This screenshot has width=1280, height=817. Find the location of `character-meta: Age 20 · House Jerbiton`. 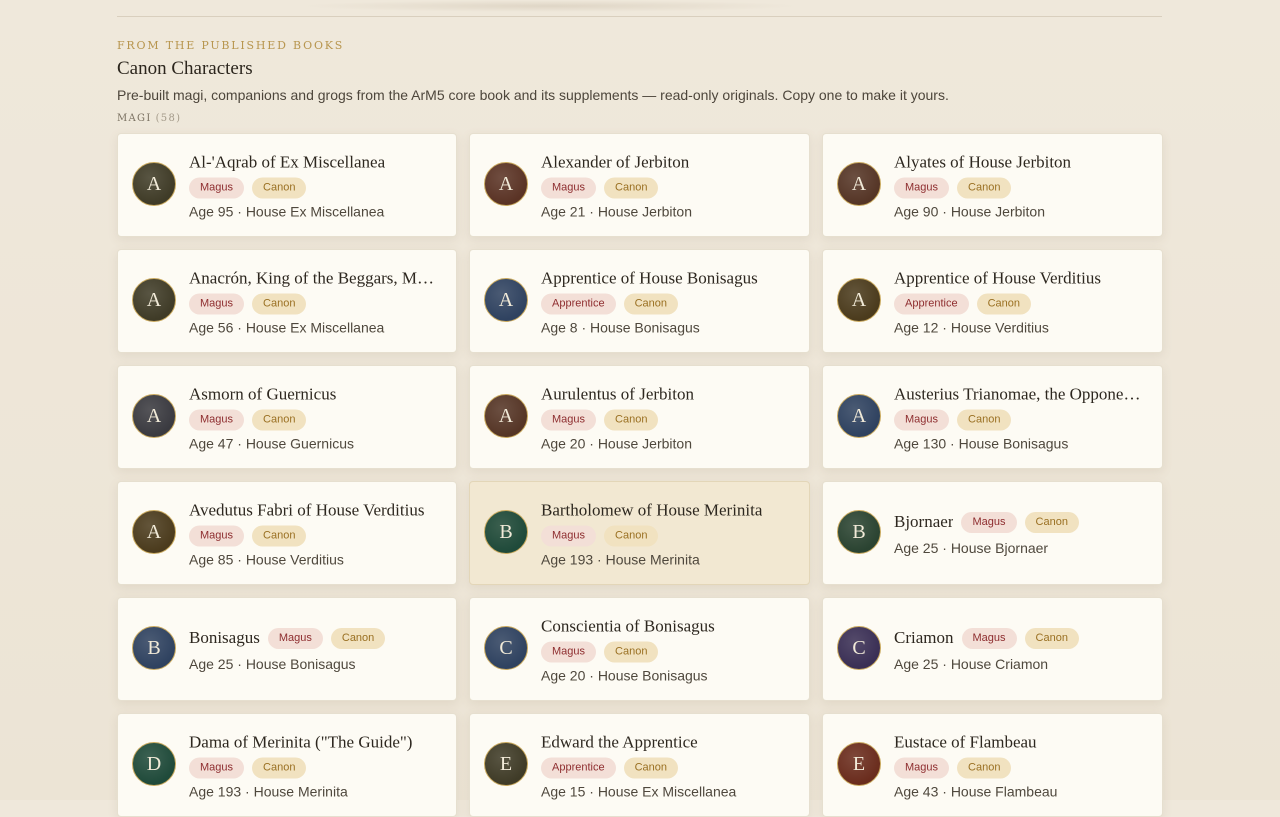

character-meta: Age 20 · House Jerbiton is located at coordinates (616, 443).